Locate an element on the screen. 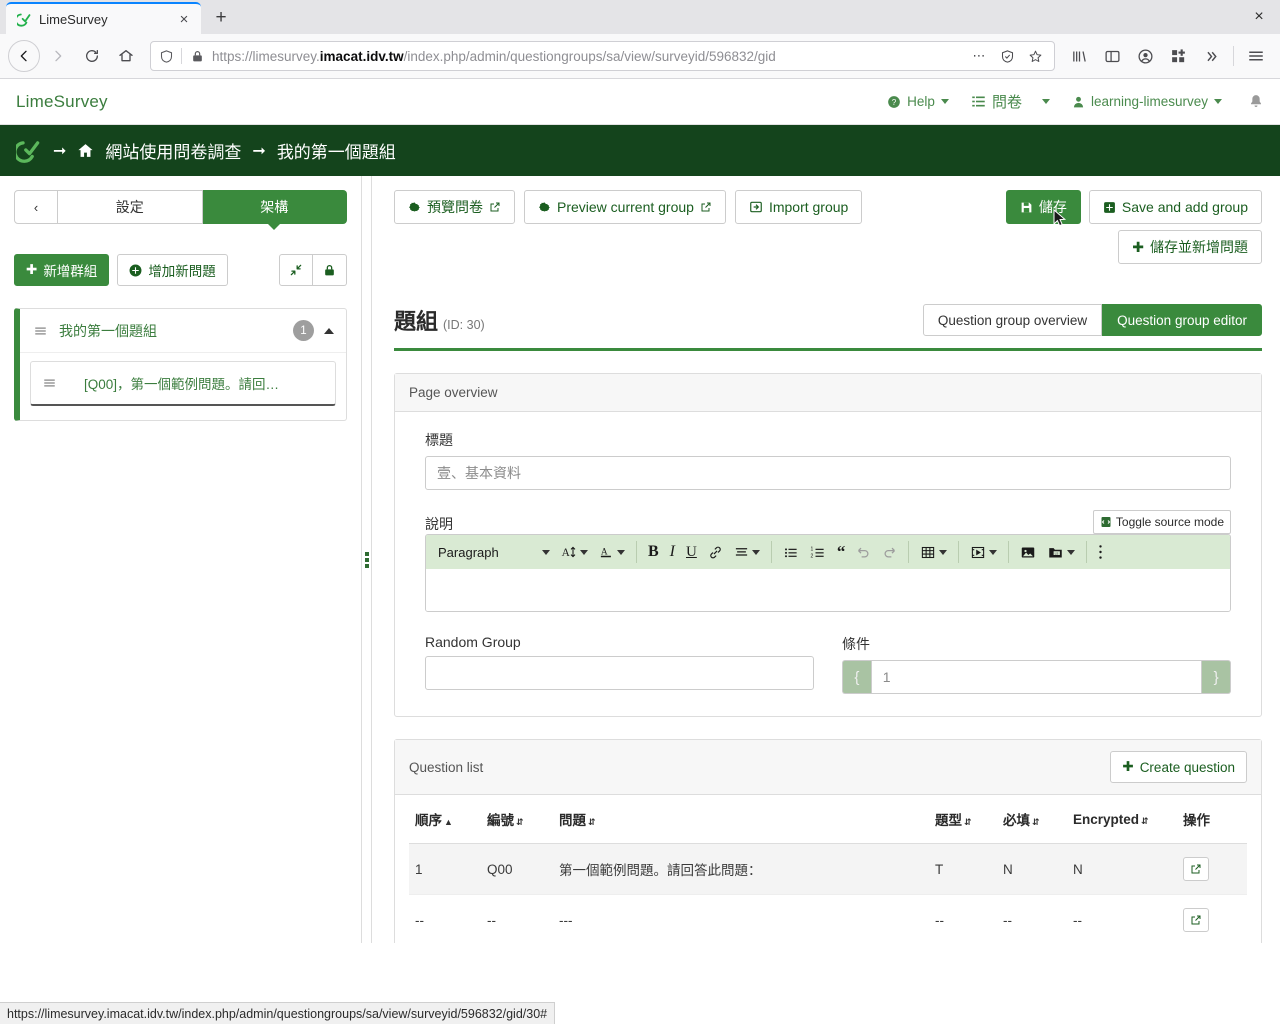 Image resolution: width=1280 pixels, height=1024 pixels. col-encrypted: Encrypted ⇵ is located at coordinates (1122, 819).